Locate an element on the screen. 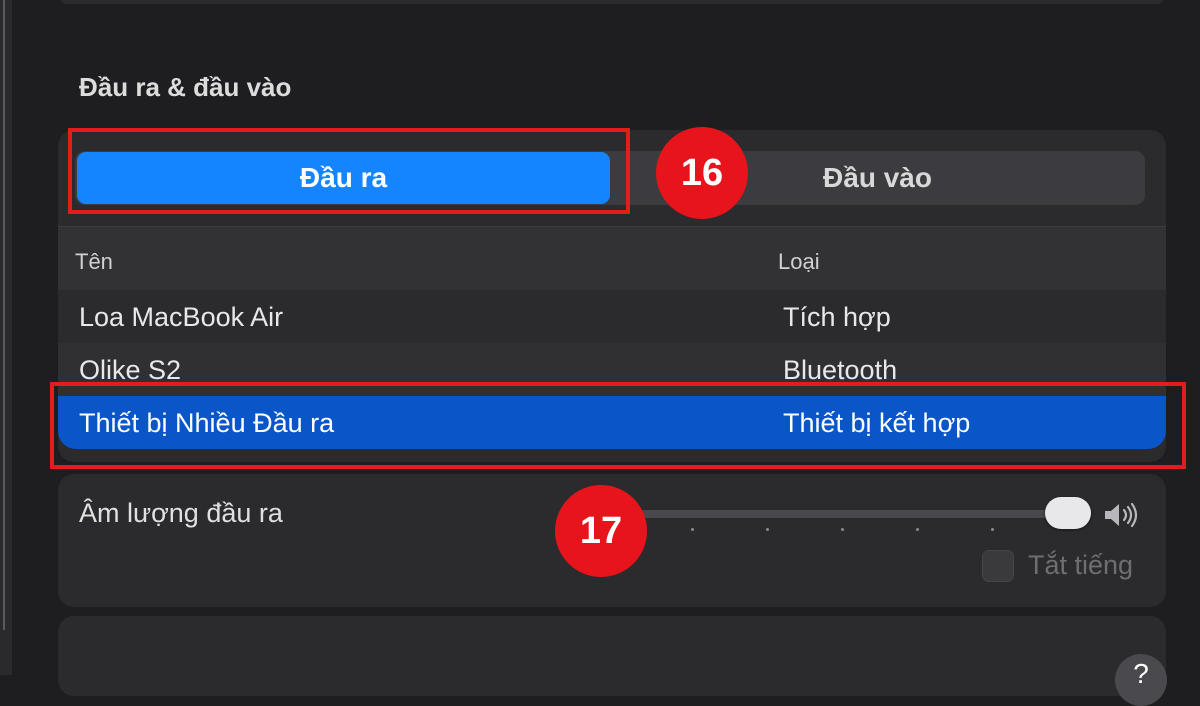  step-badge-16: 16 is located at coordinates (702, 173).